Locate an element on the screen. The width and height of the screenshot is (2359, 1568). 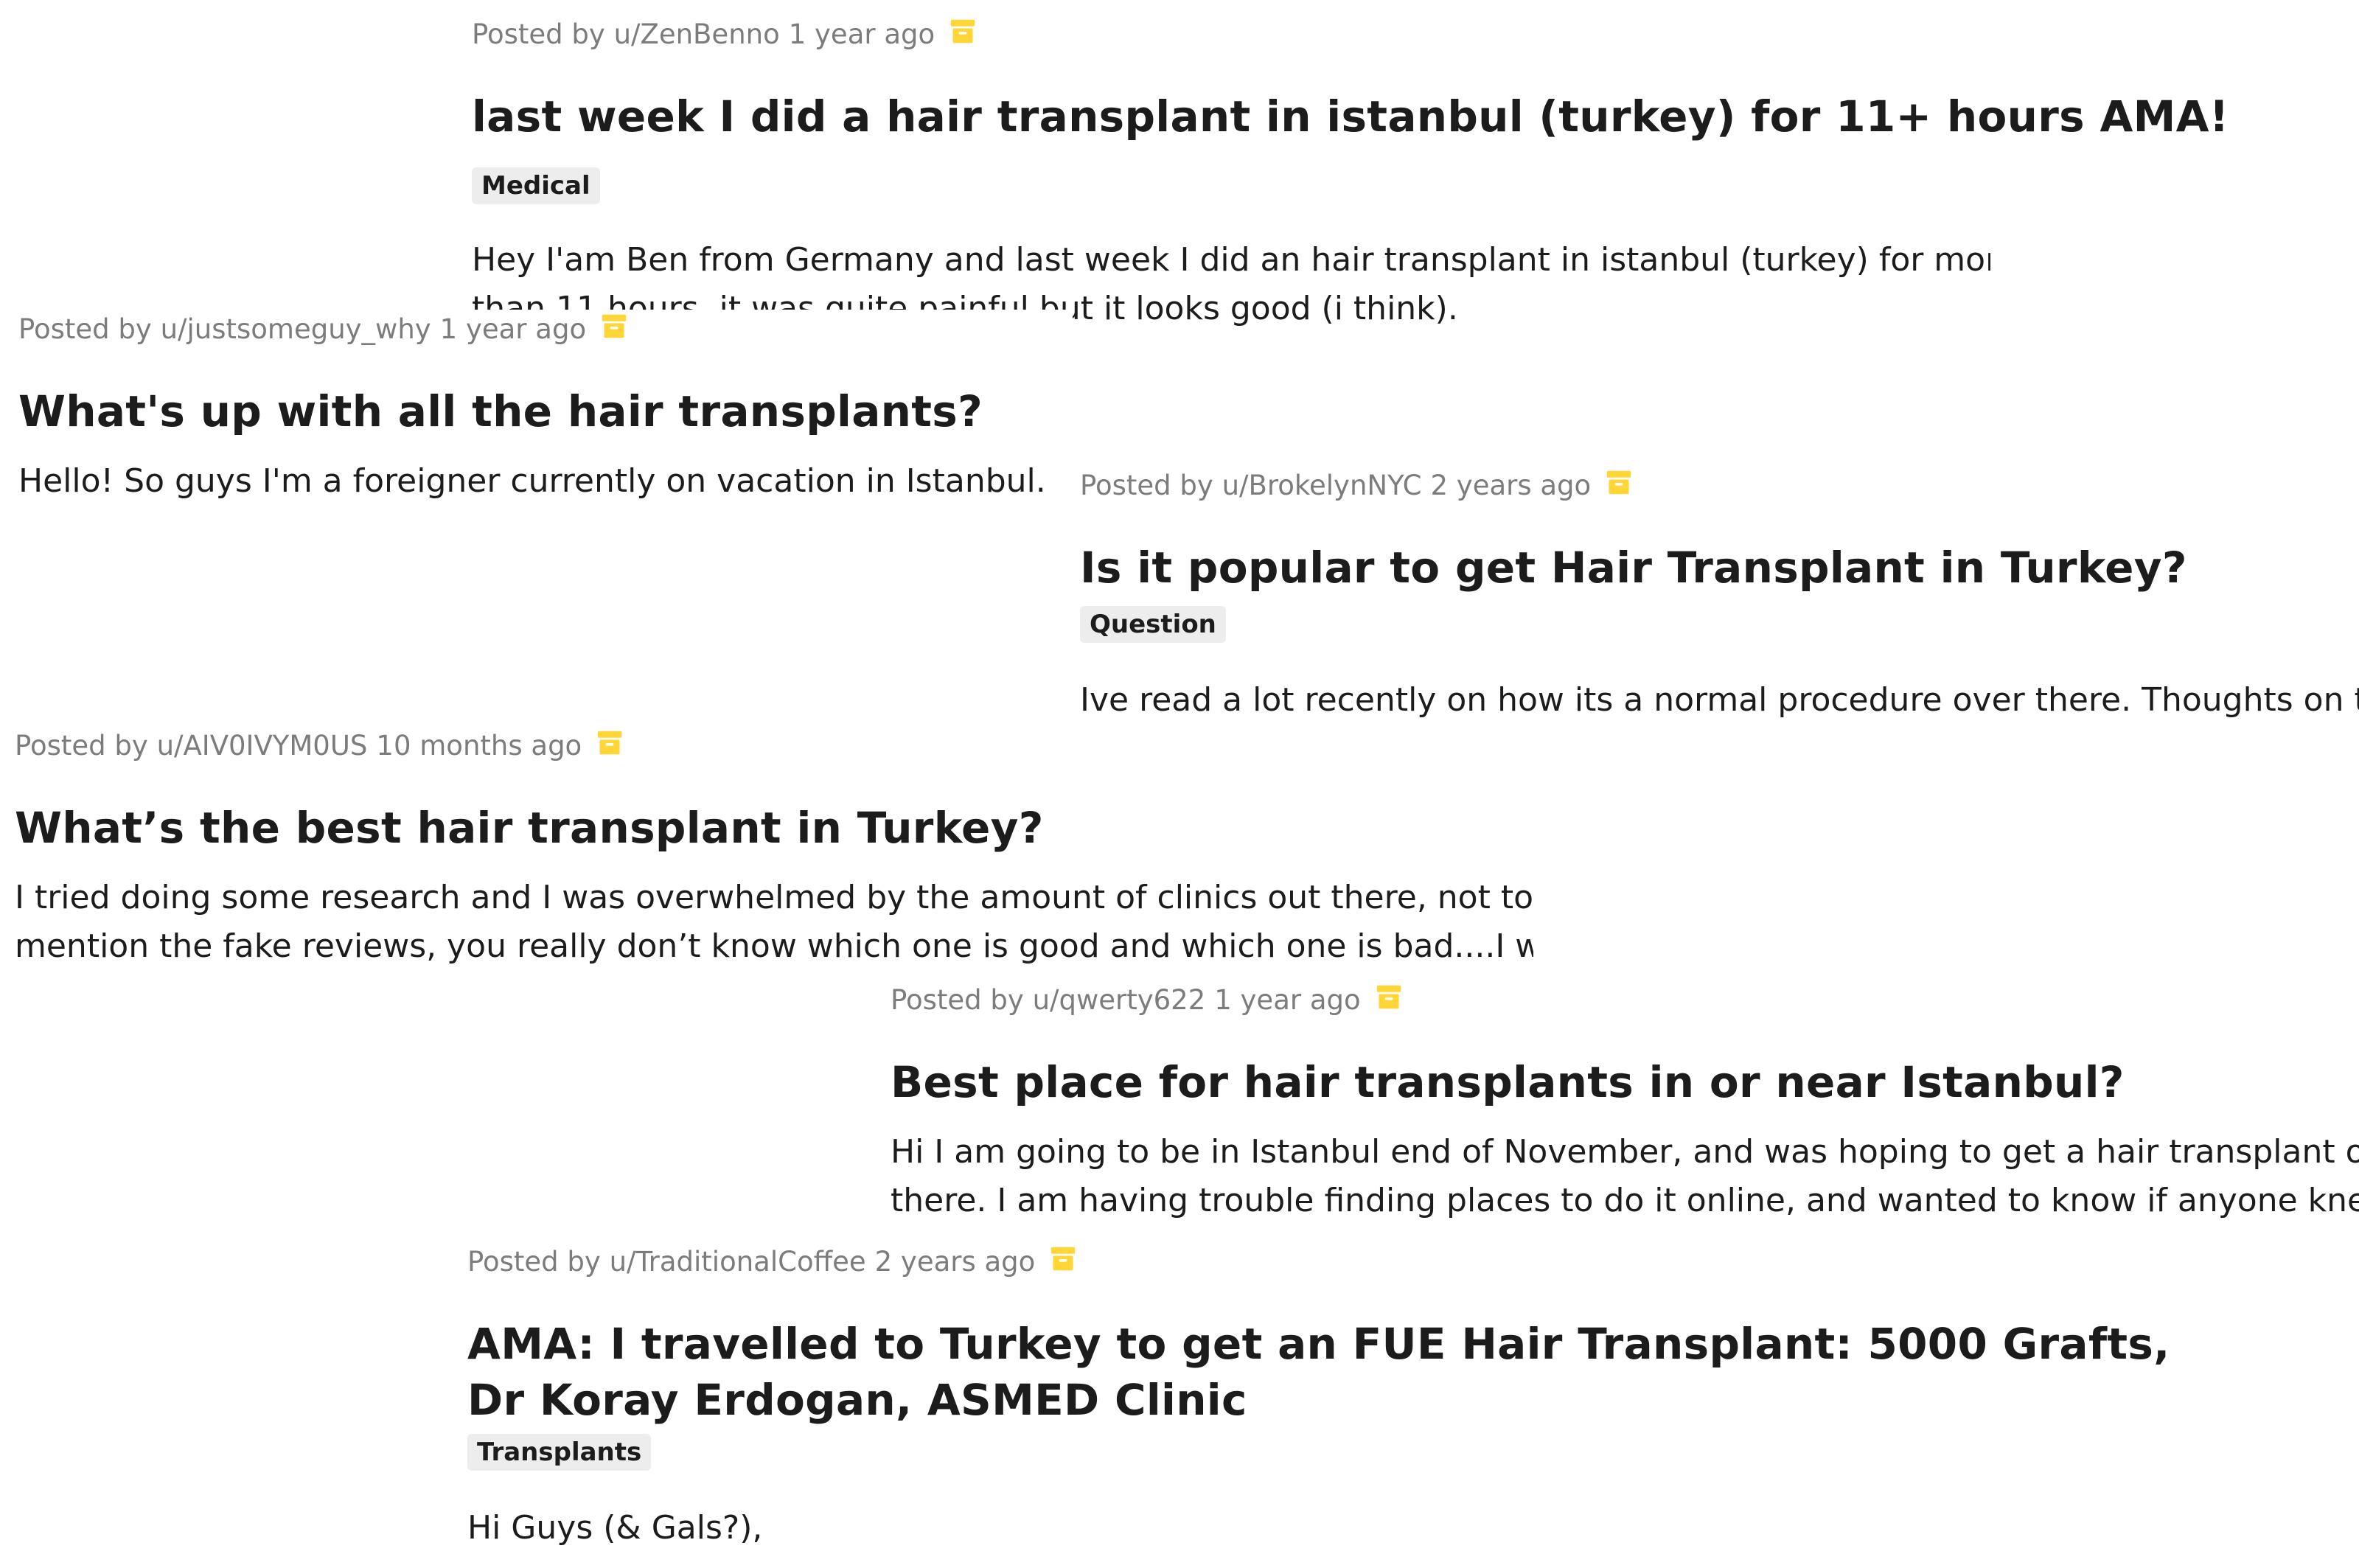
post-flair: Transplants is located at coordinates (559, 1452).